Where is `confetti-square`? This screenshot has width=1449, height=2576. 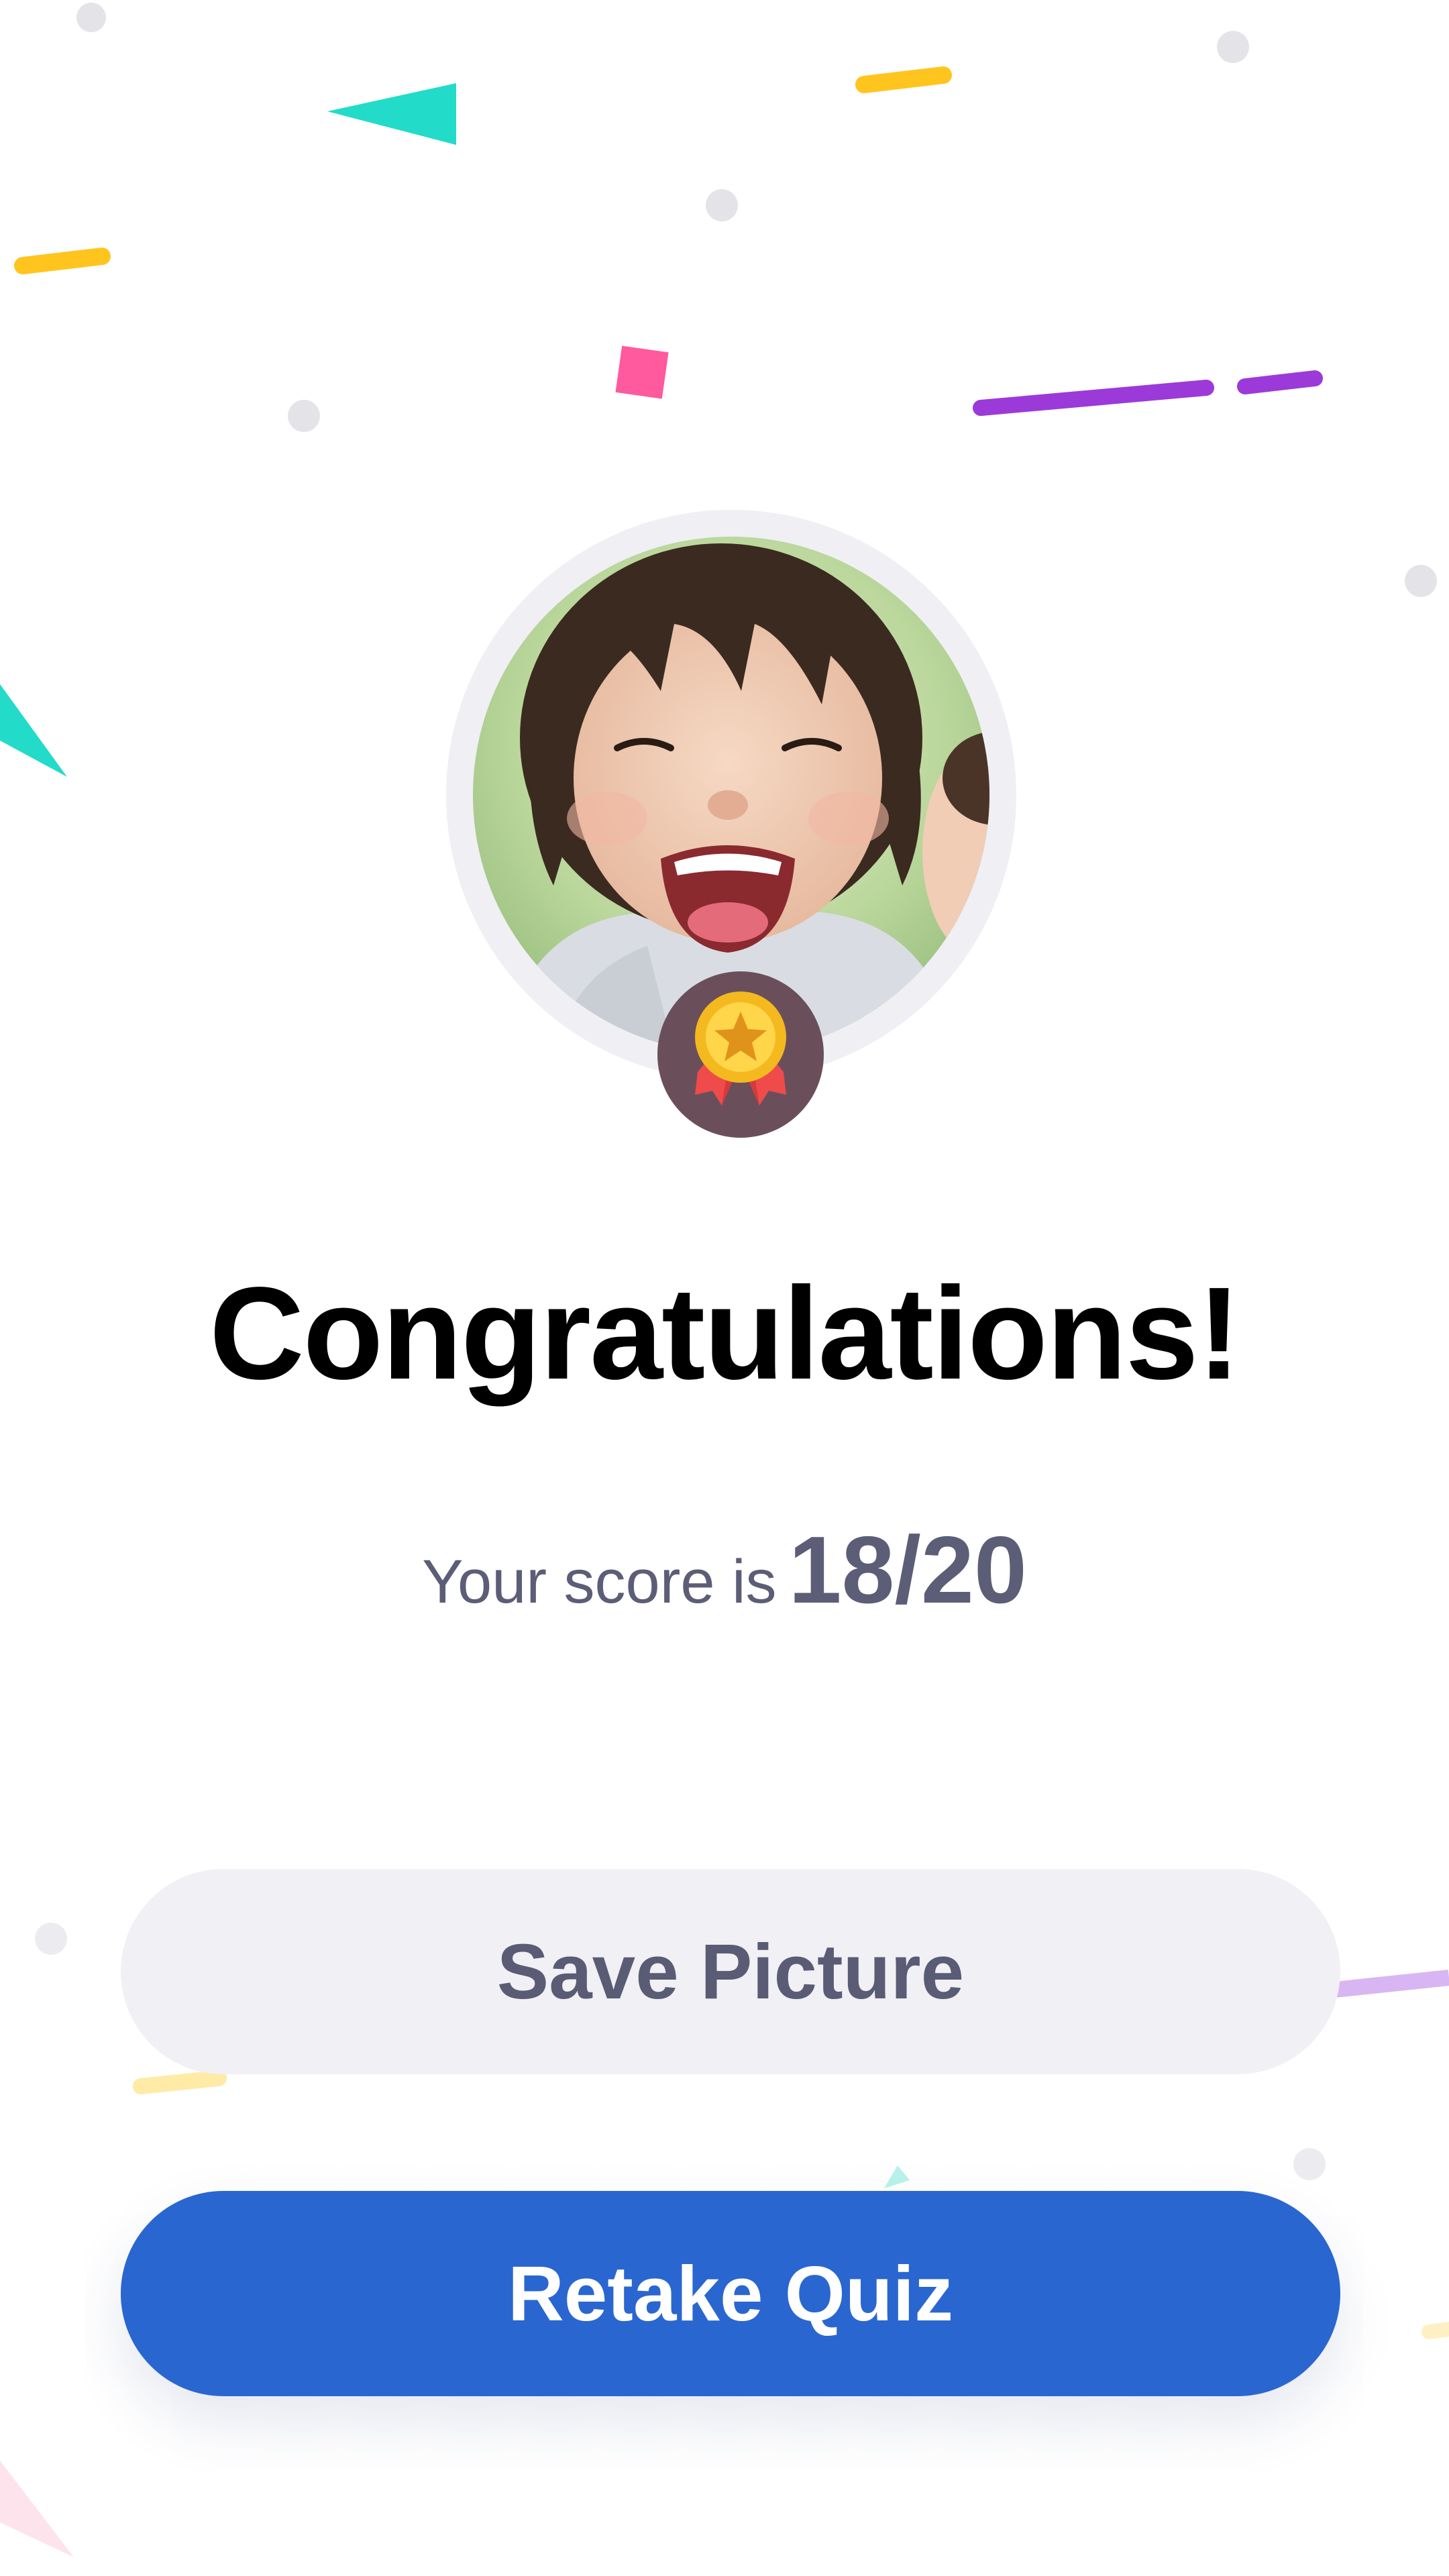
confetti-square is located at coordinates (642, 372).